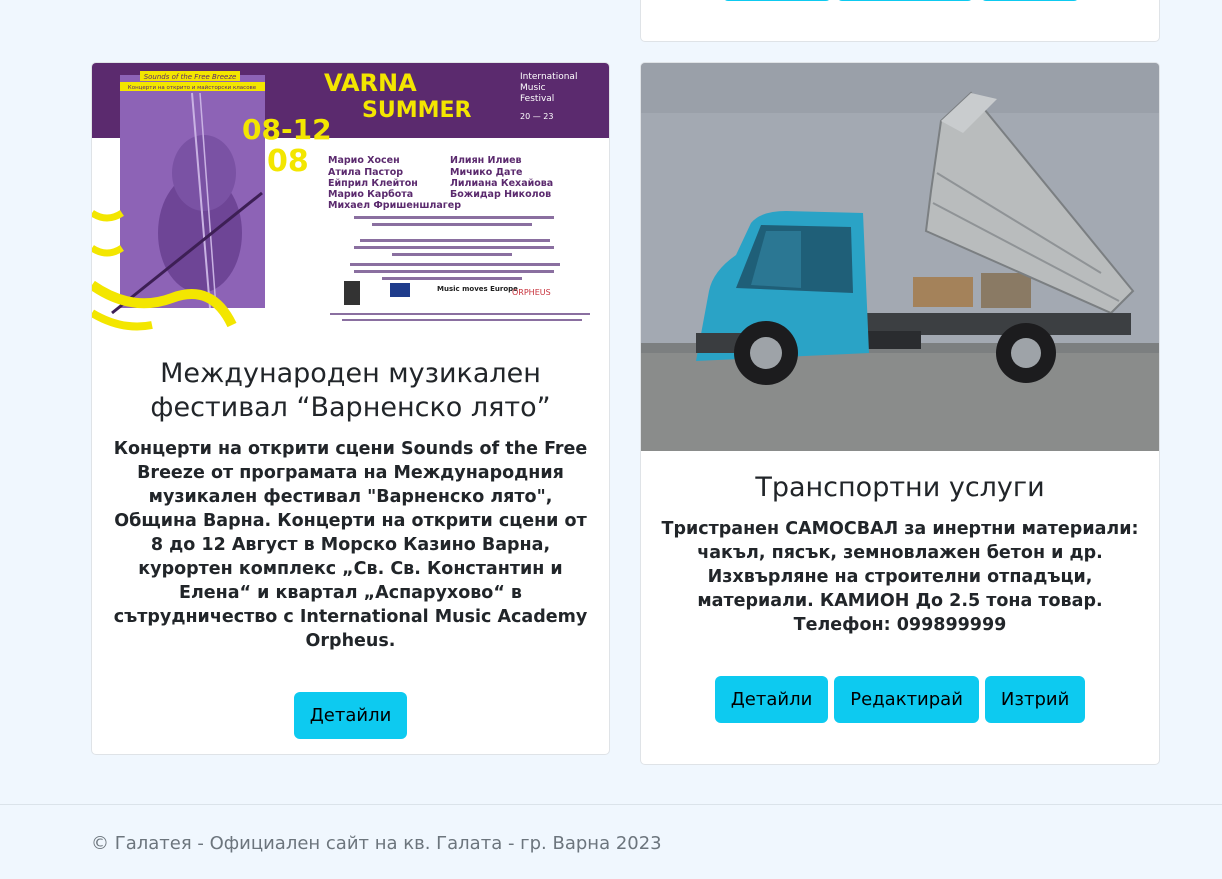 This screenshot has width=1222, height=879. I want to click on poster-info-2: Music, so click(533, 88).